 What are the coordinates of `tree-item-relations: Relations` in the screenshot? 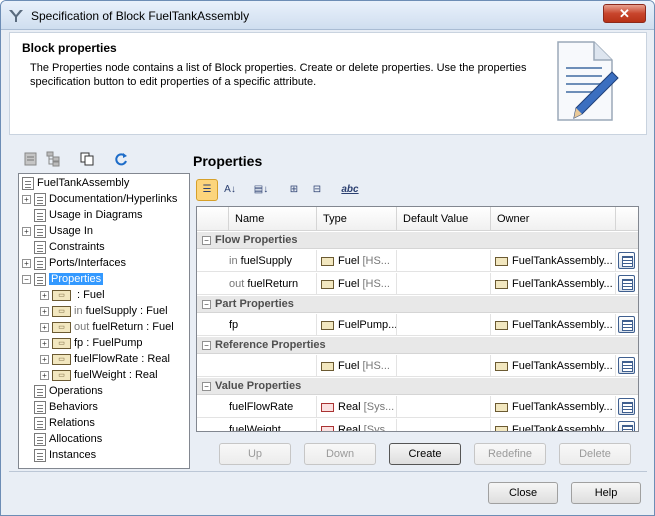 It's located at (64, 423).